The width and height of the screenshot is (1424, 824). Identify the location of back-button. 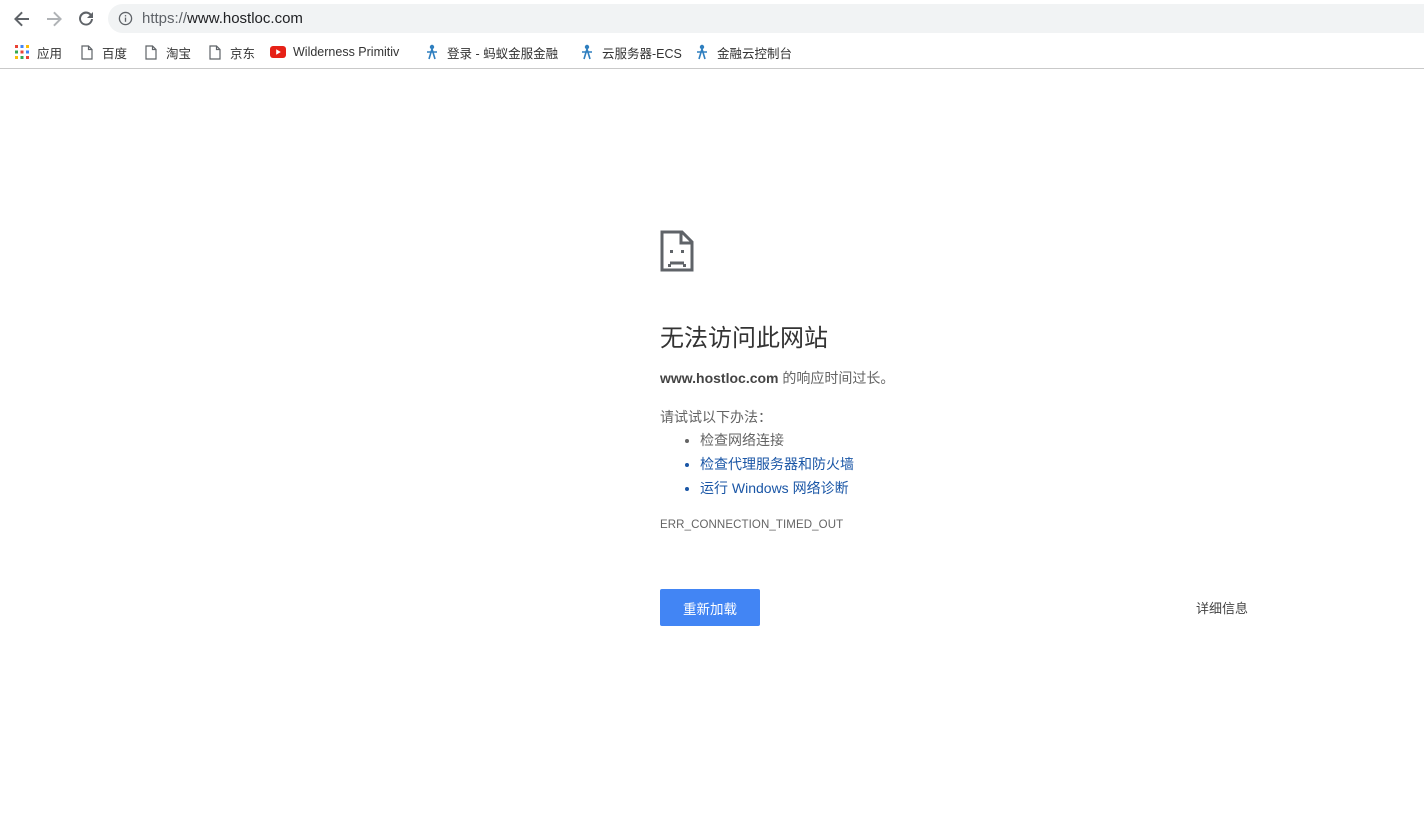
(22, 19).